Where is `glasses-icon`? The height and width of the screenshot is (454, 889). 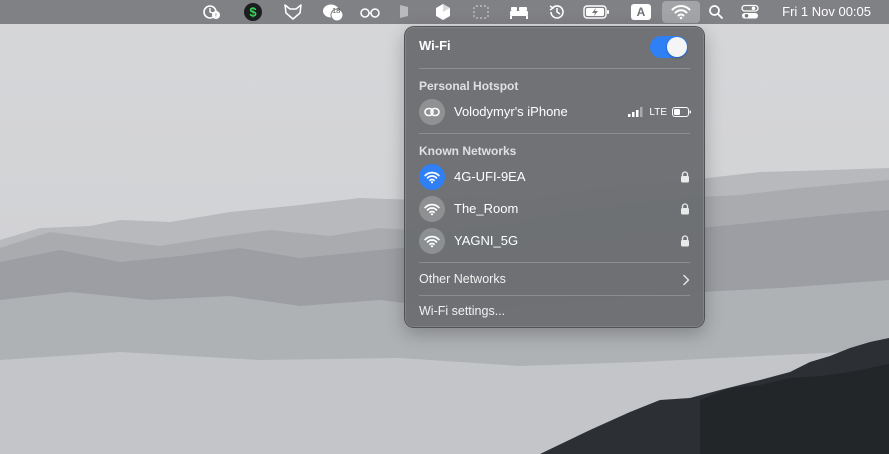 glasses-icon is located at coordinates (370, 12).